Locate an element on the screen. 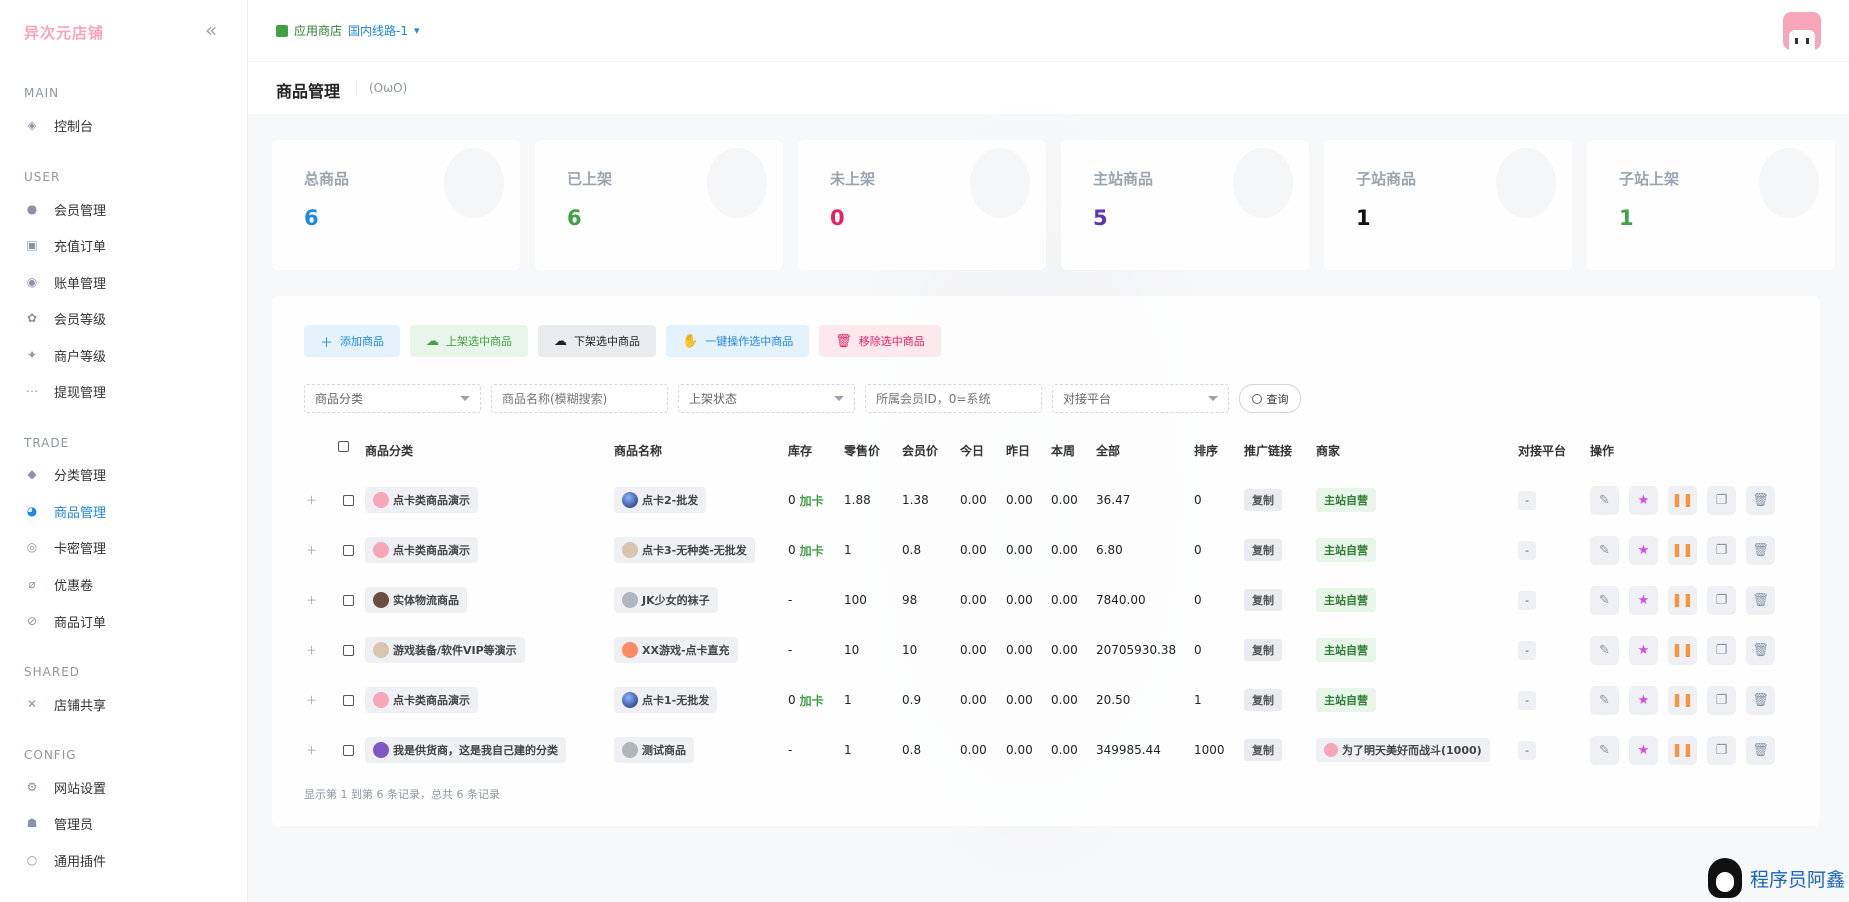 The width and height of the screenshot is (1849, 902). user-avatar is located at coordinates (1802, 31).